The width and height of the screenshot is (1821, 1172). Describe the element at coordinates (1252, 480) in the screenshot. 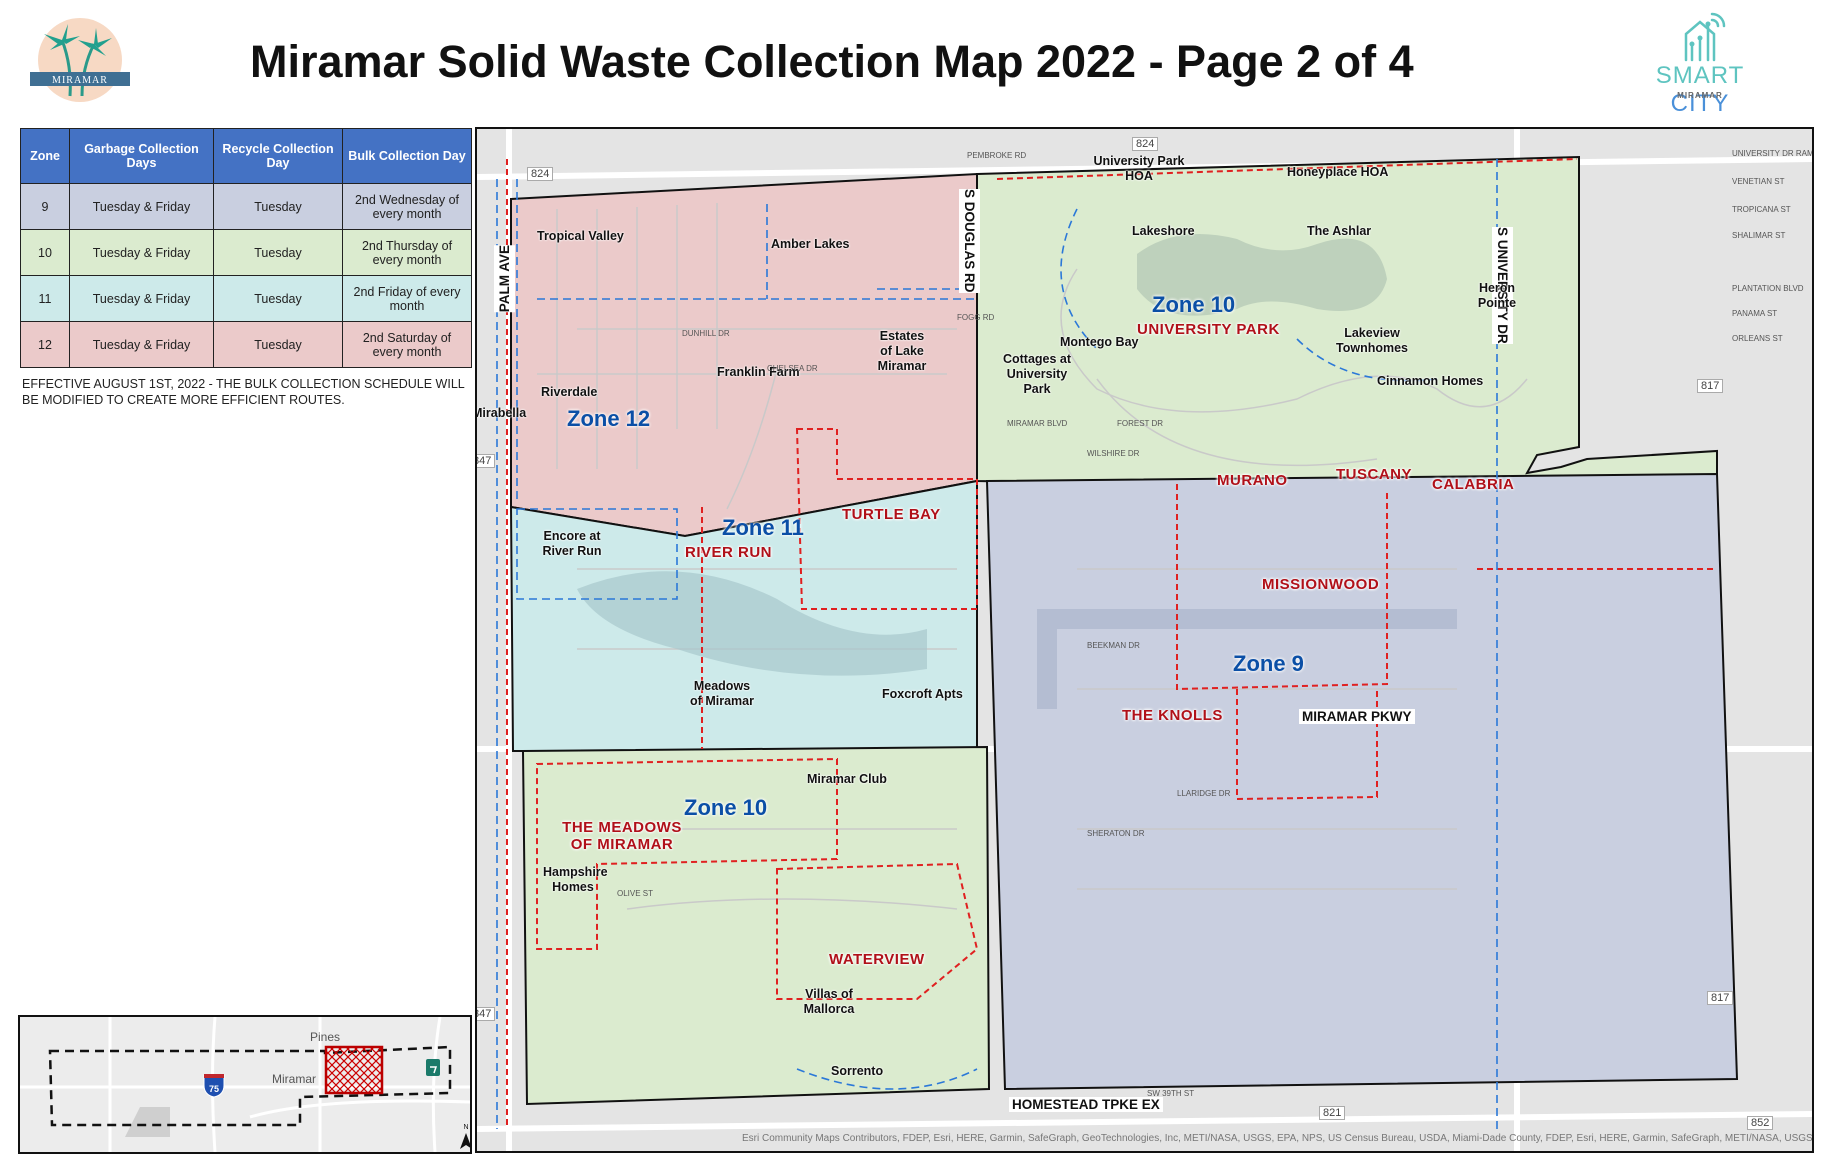

I see `hoa-label-murano: MURANO` at that location.